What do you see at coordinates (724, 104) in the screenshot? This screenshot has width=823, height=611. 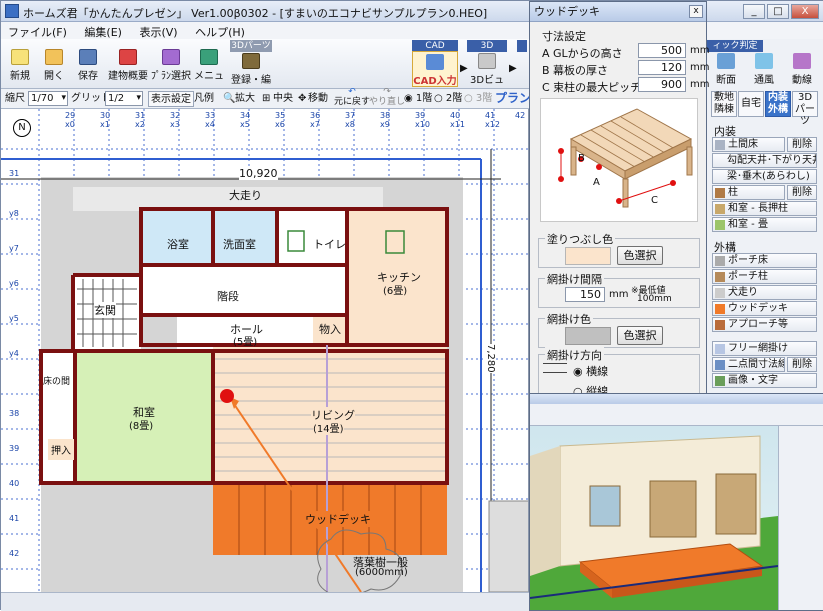 I see `tab-site: 敷地隣棟` at bounding box center [724, 104].